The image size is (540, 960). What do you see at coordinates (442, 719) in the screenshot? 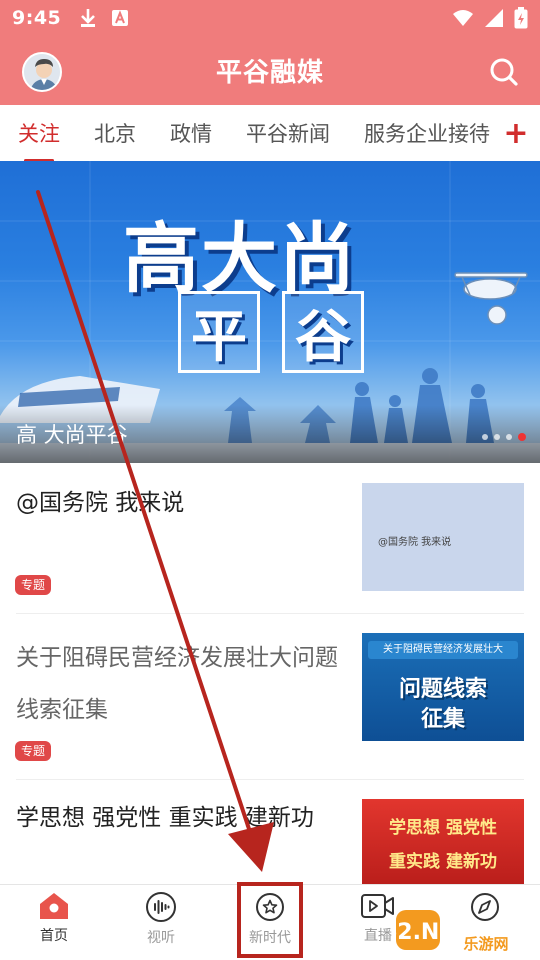
I see `thumbnail-main-2: 征集` at bounding box center [442, 719].